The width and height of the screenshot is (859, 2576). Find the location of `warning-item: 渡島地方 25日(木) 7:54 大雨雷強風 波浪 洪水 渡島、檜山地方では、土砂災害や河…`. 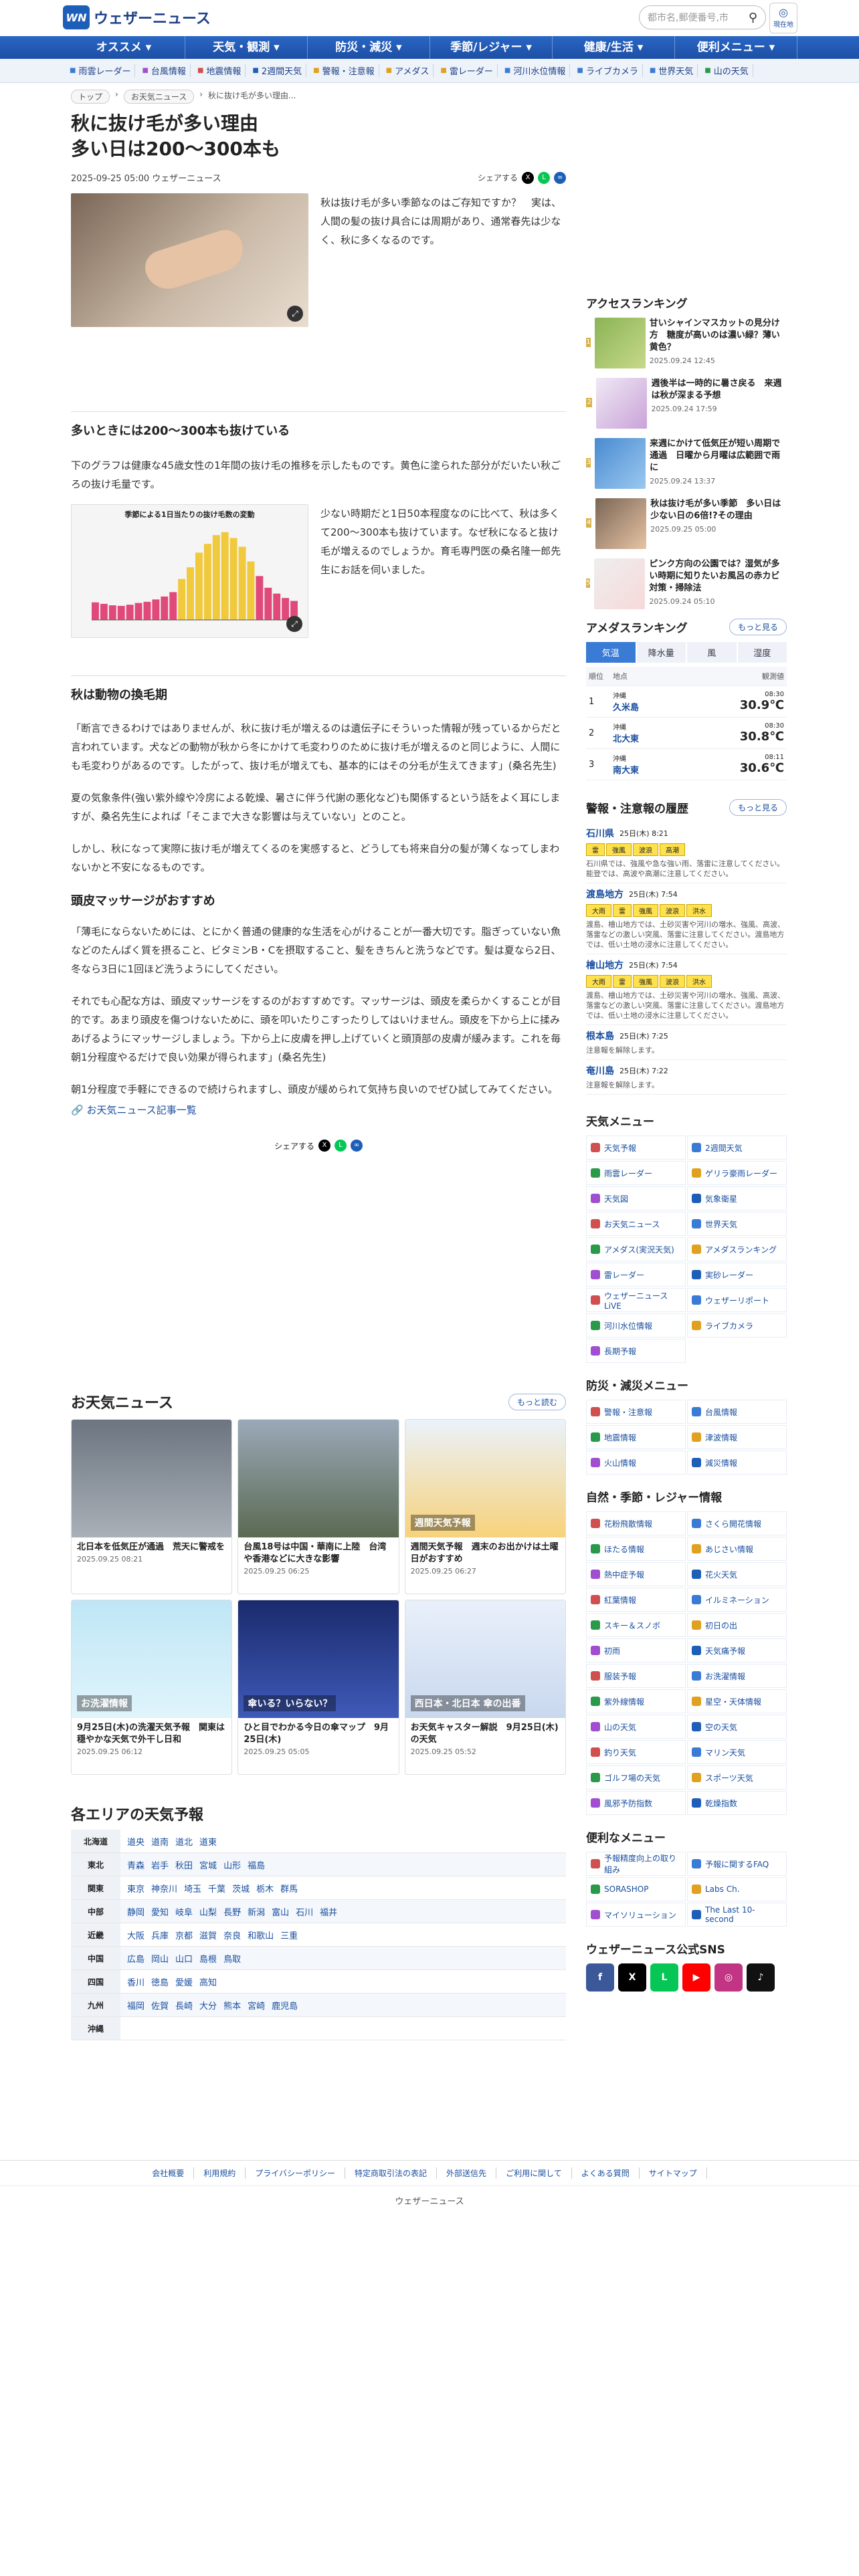

warning-item: 渡島地方 25日(木) 7:54 大雨雷強風 波浪 洪水 渡島、檜山地方では、土砂災害や河… is located at coordinates (686, 919).